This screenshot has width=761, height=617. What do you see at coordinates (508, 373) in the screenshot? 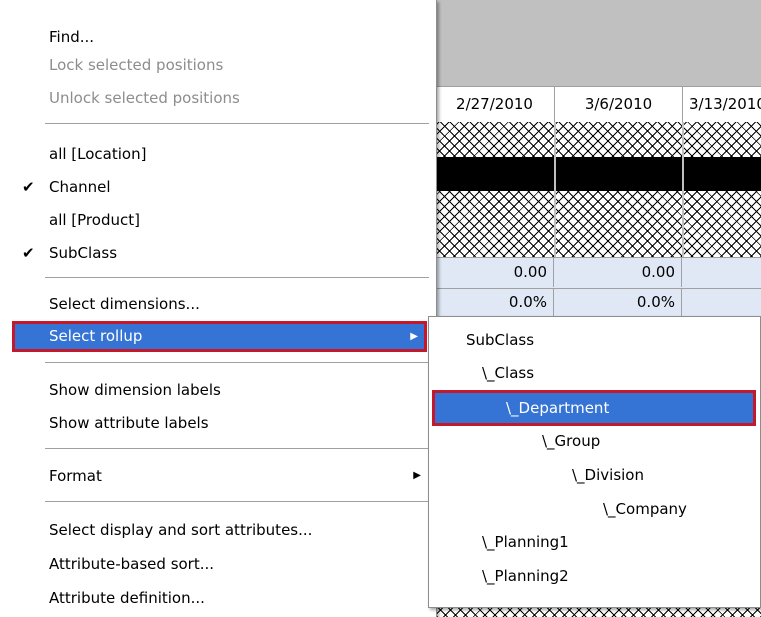
I see `submenu-item-class: \_Class` at bounding box center [508, 373].